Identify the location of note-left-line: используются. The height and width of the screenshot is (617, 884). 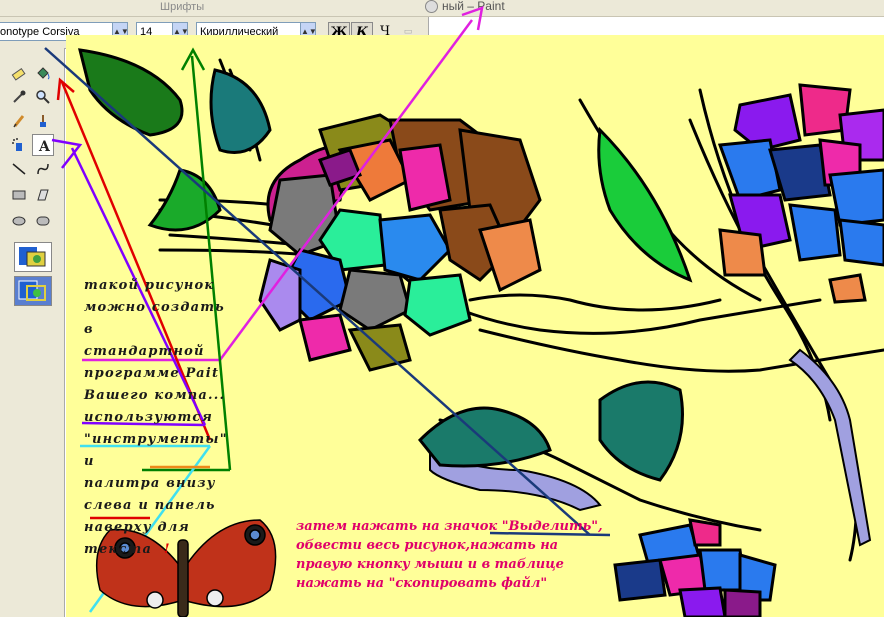
(149, 417).